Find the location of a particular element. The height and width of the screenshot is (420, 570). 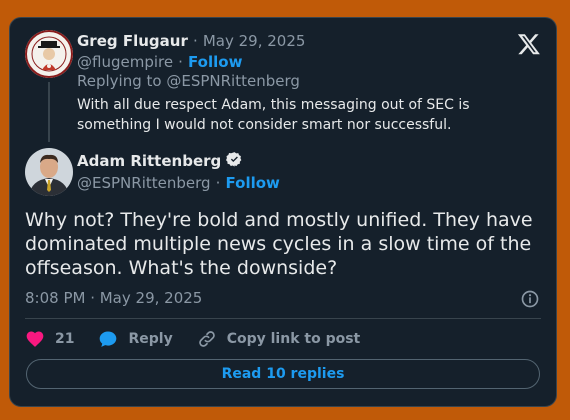

main-author-name: Adam Rittenberg is located at coordinates (149, 161).